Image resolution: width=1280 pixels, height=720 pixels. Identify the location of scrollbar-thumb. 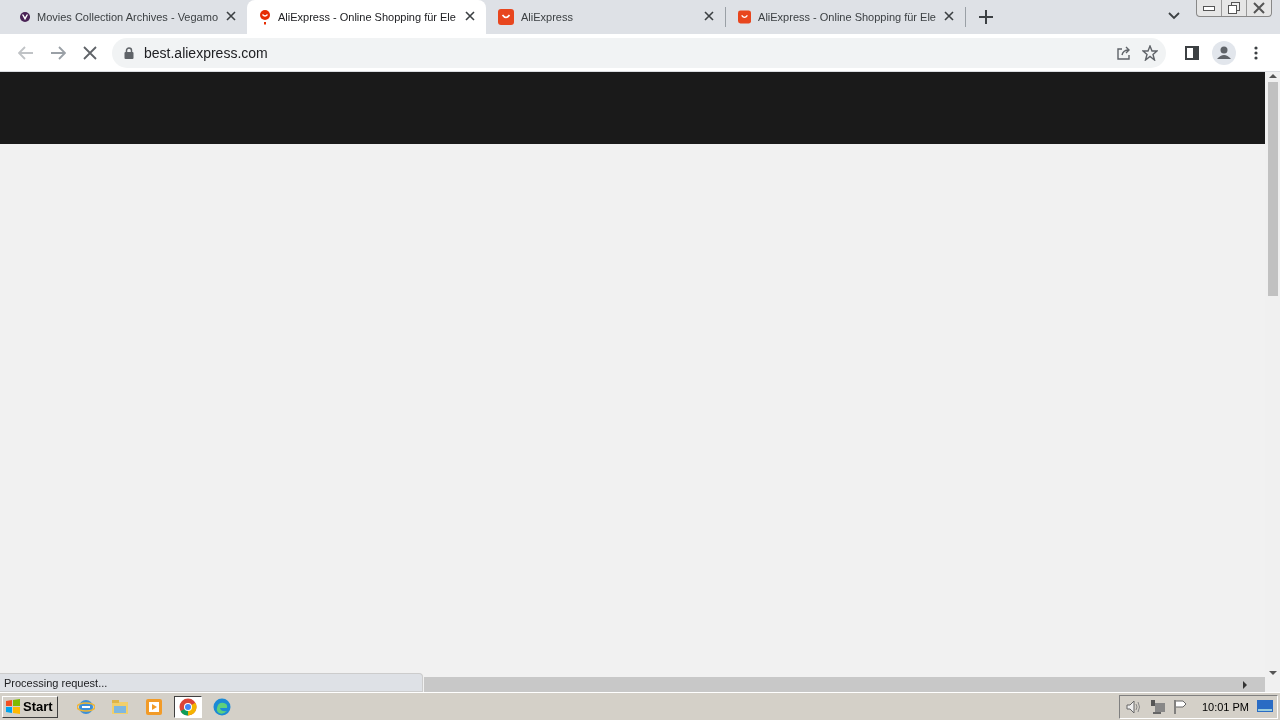
(1272, 189).